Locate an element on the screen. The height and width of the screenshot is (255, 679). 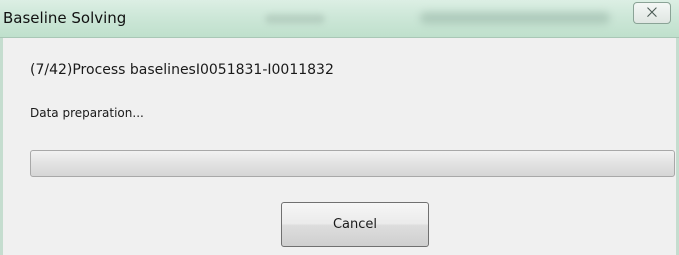
cancel-button: Cancel is located at coordinates (355, 224).